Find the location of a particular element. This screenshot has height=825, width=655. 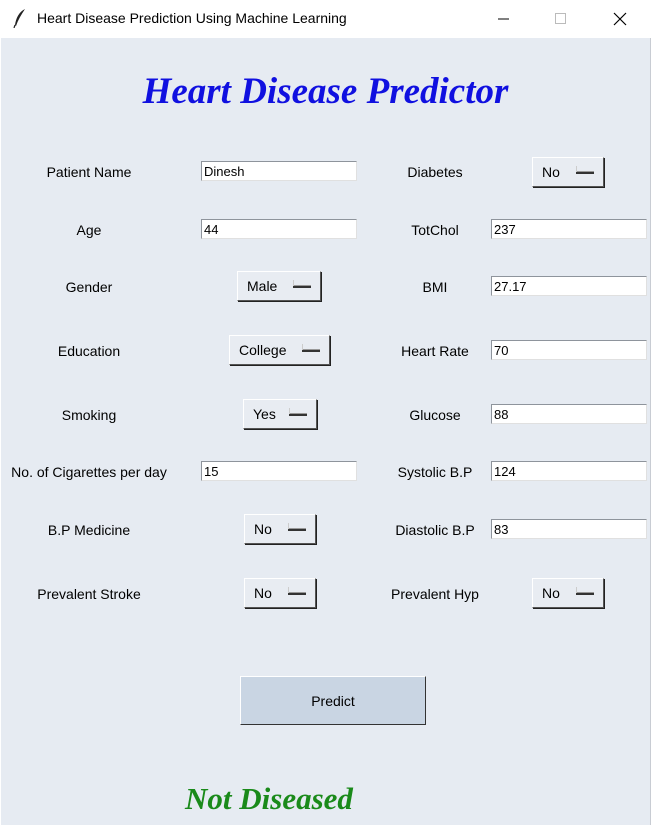

bp-medicine-value: No is located at coordinates (263, 529).